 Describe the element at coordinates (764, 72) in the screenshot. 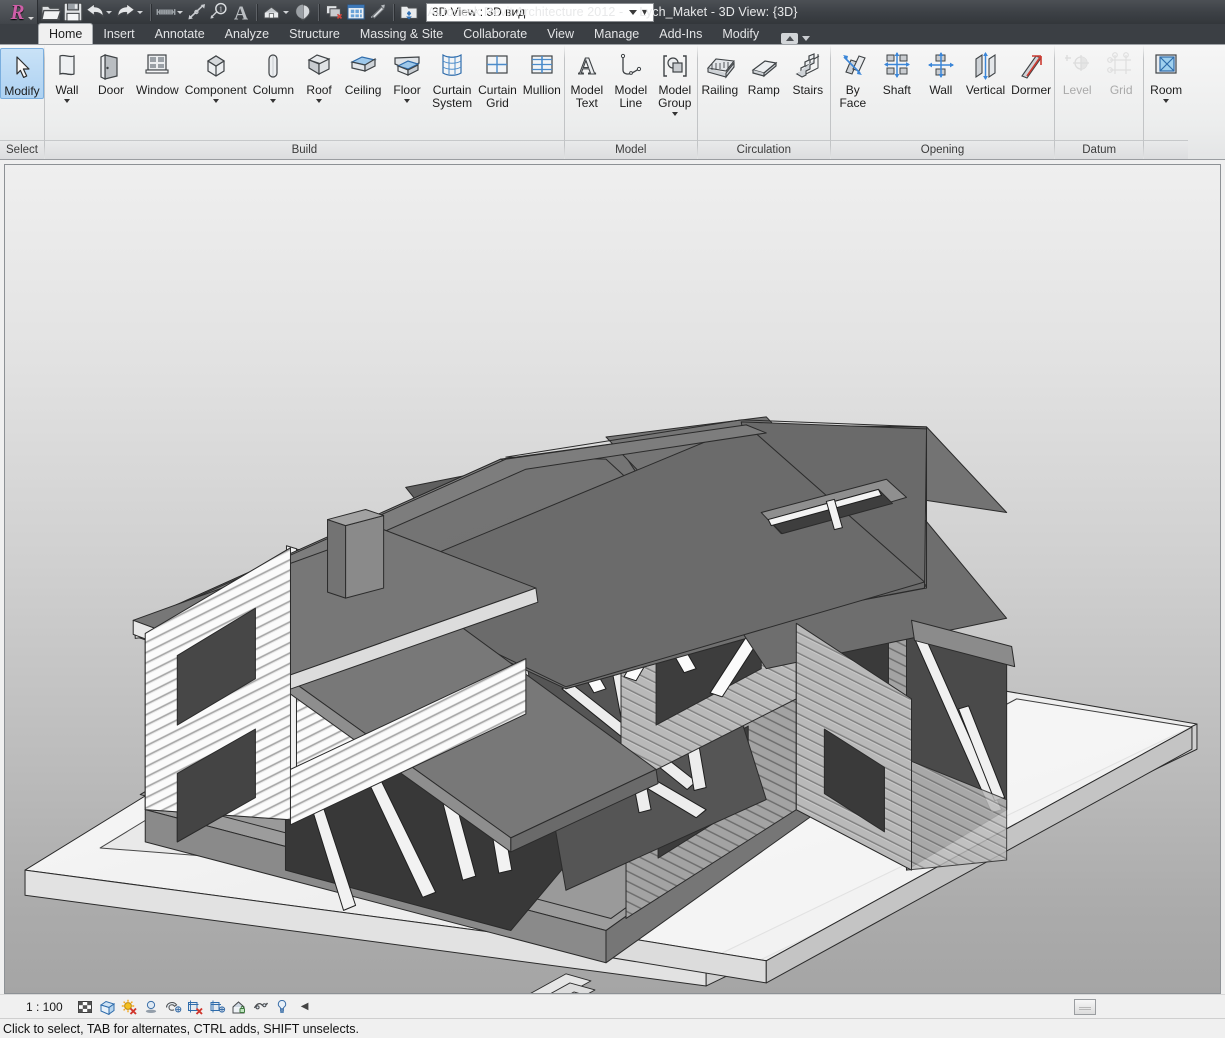

I see `ribbon-button-ramp: Ramp` at that location.